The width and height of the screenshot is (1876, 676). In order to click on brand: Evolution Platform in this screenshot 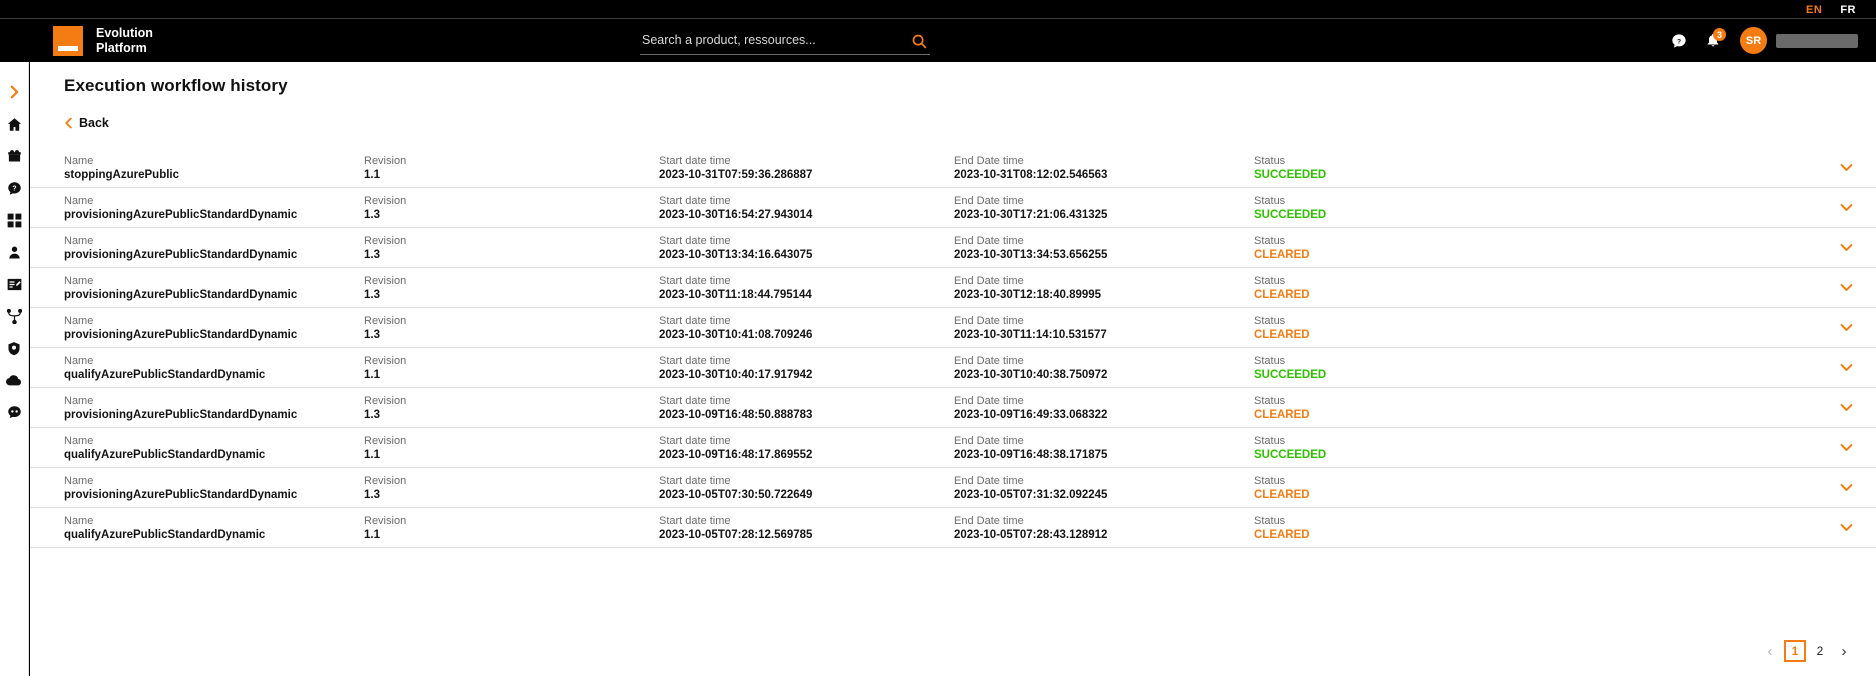, I will do `click(103, 40)`.